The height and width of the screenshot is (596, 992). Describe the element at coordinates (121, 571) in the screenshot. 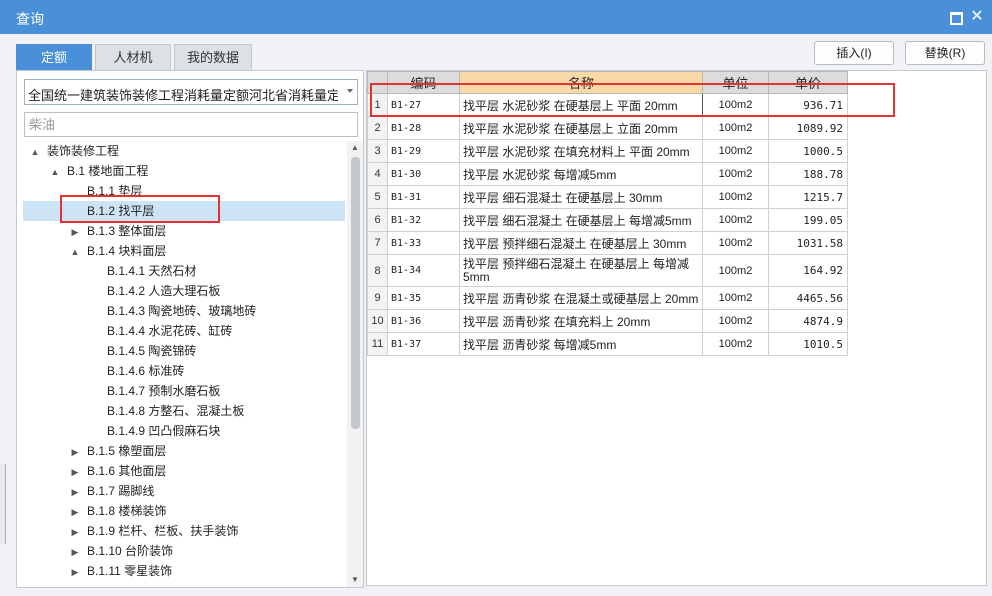

I see `tree-item: ▶ B.1.11 零星装饰` at that location.